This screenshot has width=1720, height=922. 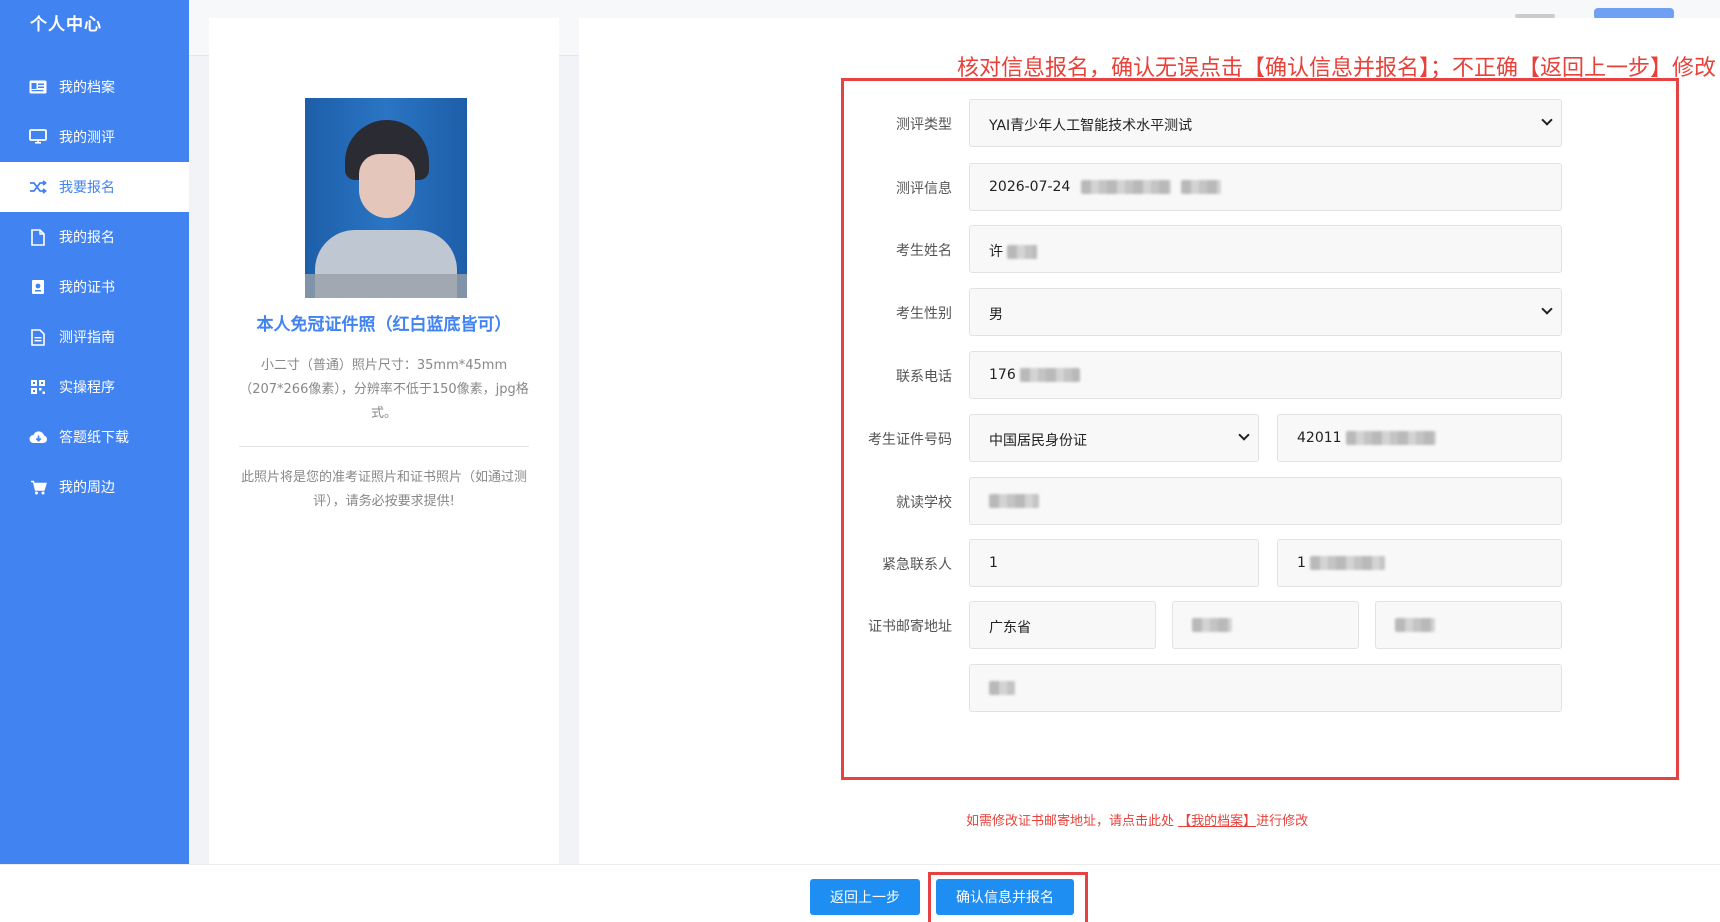 What do you see at coordinates (1114, 563) in the screenshot?
I see `emergency-contact-name-field: 1` at bounding box center [1114, 563].